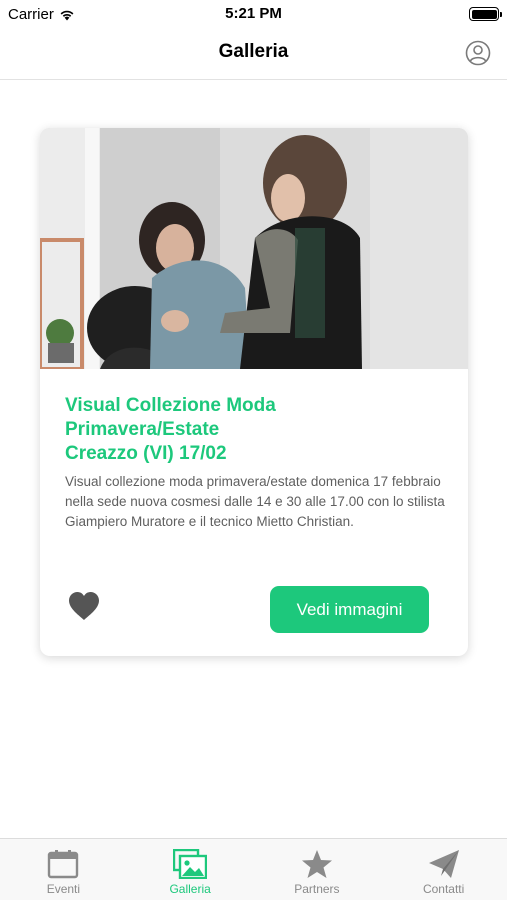 The image size is (507, 900). I want to click on status-bar: Carrier 5:21 PM, so click(253, 14).